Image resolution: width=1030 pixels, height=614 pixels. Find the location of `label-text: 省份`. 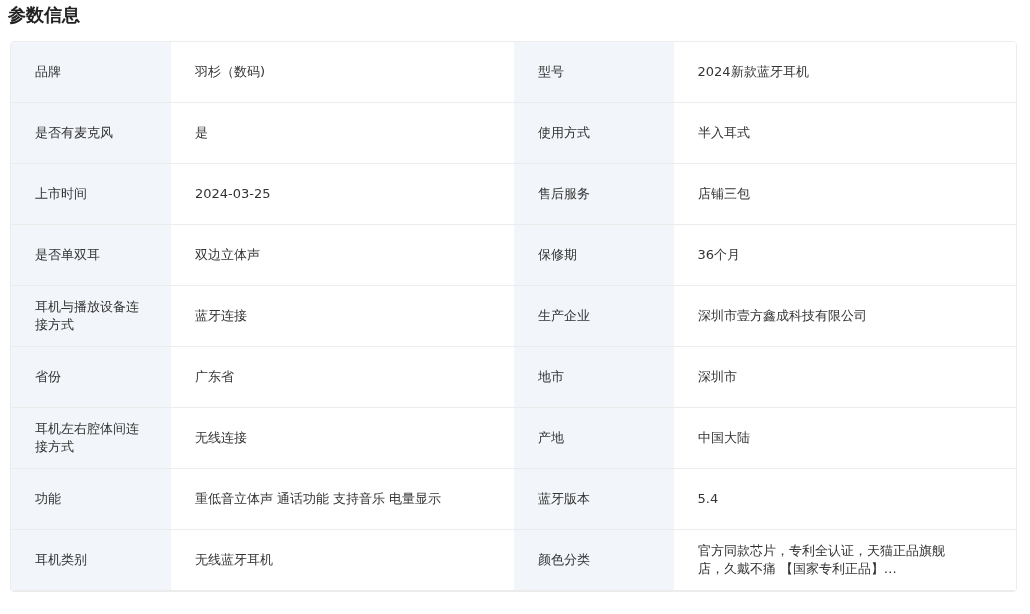

label-text: 省份 is located at coordinates (48, 377).